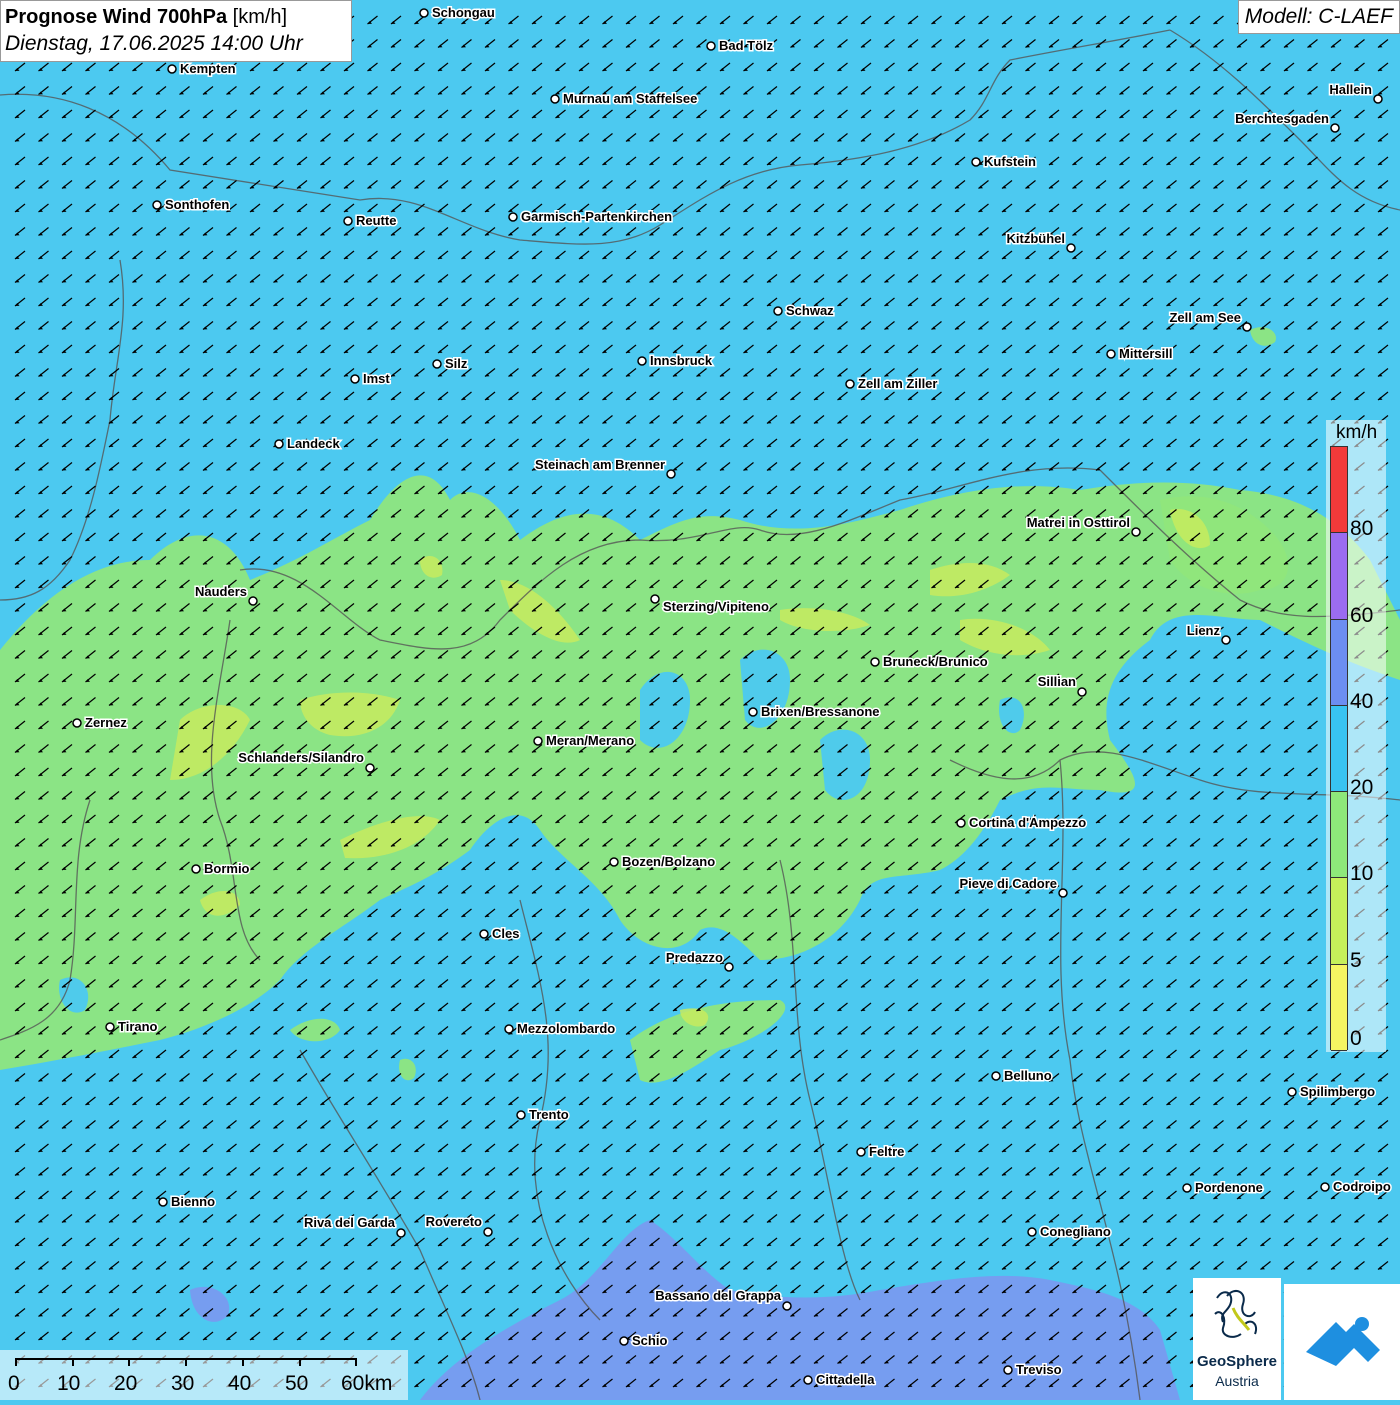 The height and width of the screenshot is (1405, 1400). I want to click on city-label: Bormio, so click(227, 868).